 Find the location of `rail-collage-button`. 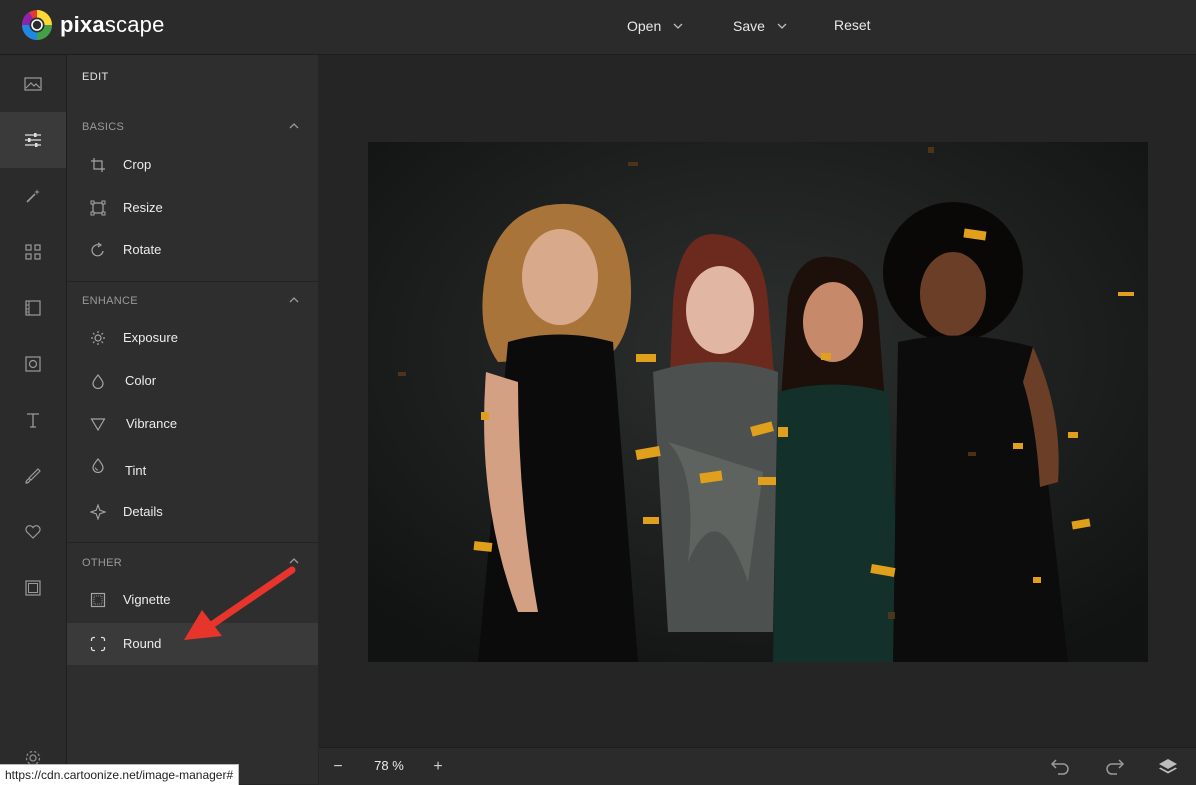

rail-collage-button is located at coordinates (33, 252).